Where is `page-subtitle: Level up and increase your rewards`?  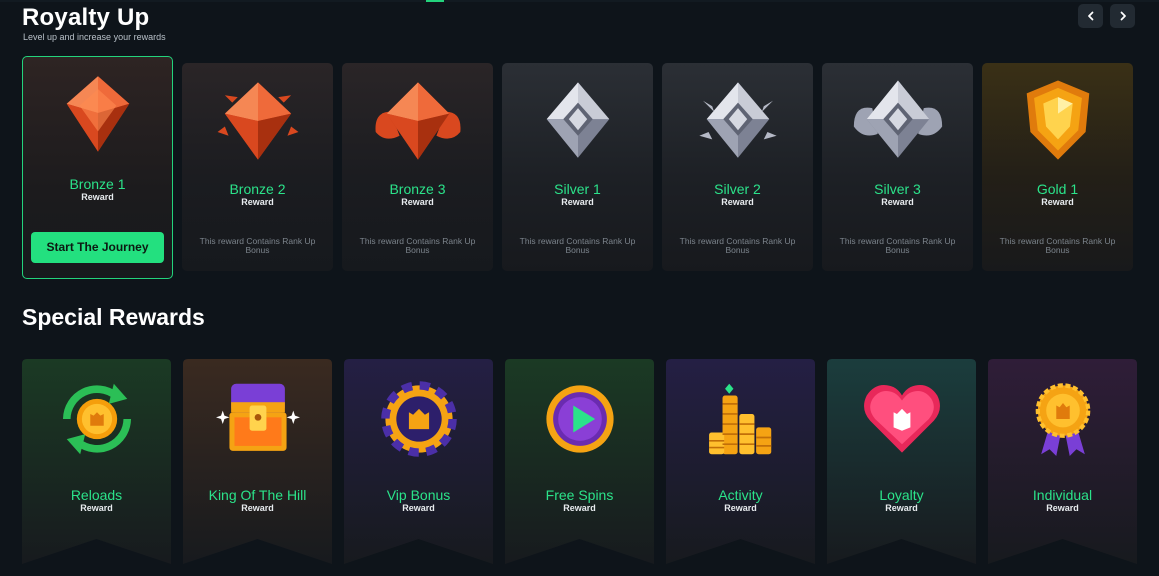 page-subtitle: Level up and increase your rewards is located at coordinates (94, 37).